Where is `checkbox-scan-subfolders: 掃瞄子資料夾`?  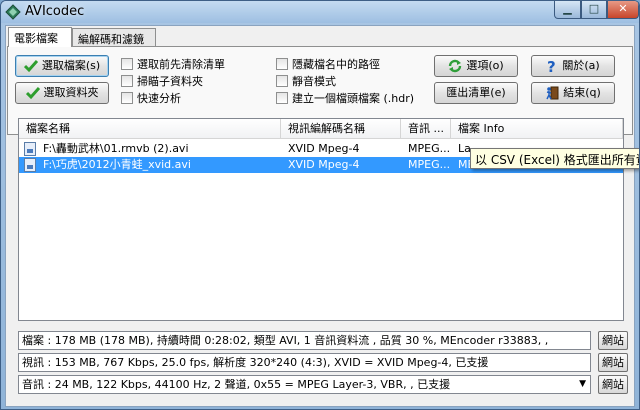 checkbox-scan-subfolders: 掃瞄子資料夾 is located at coordinates (162, 80).